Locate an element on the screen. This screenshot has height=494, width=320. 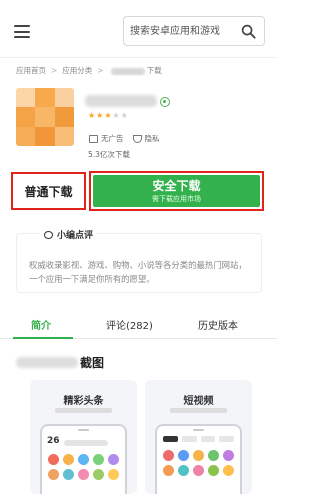
search-input is located at coordinates (184, 31).